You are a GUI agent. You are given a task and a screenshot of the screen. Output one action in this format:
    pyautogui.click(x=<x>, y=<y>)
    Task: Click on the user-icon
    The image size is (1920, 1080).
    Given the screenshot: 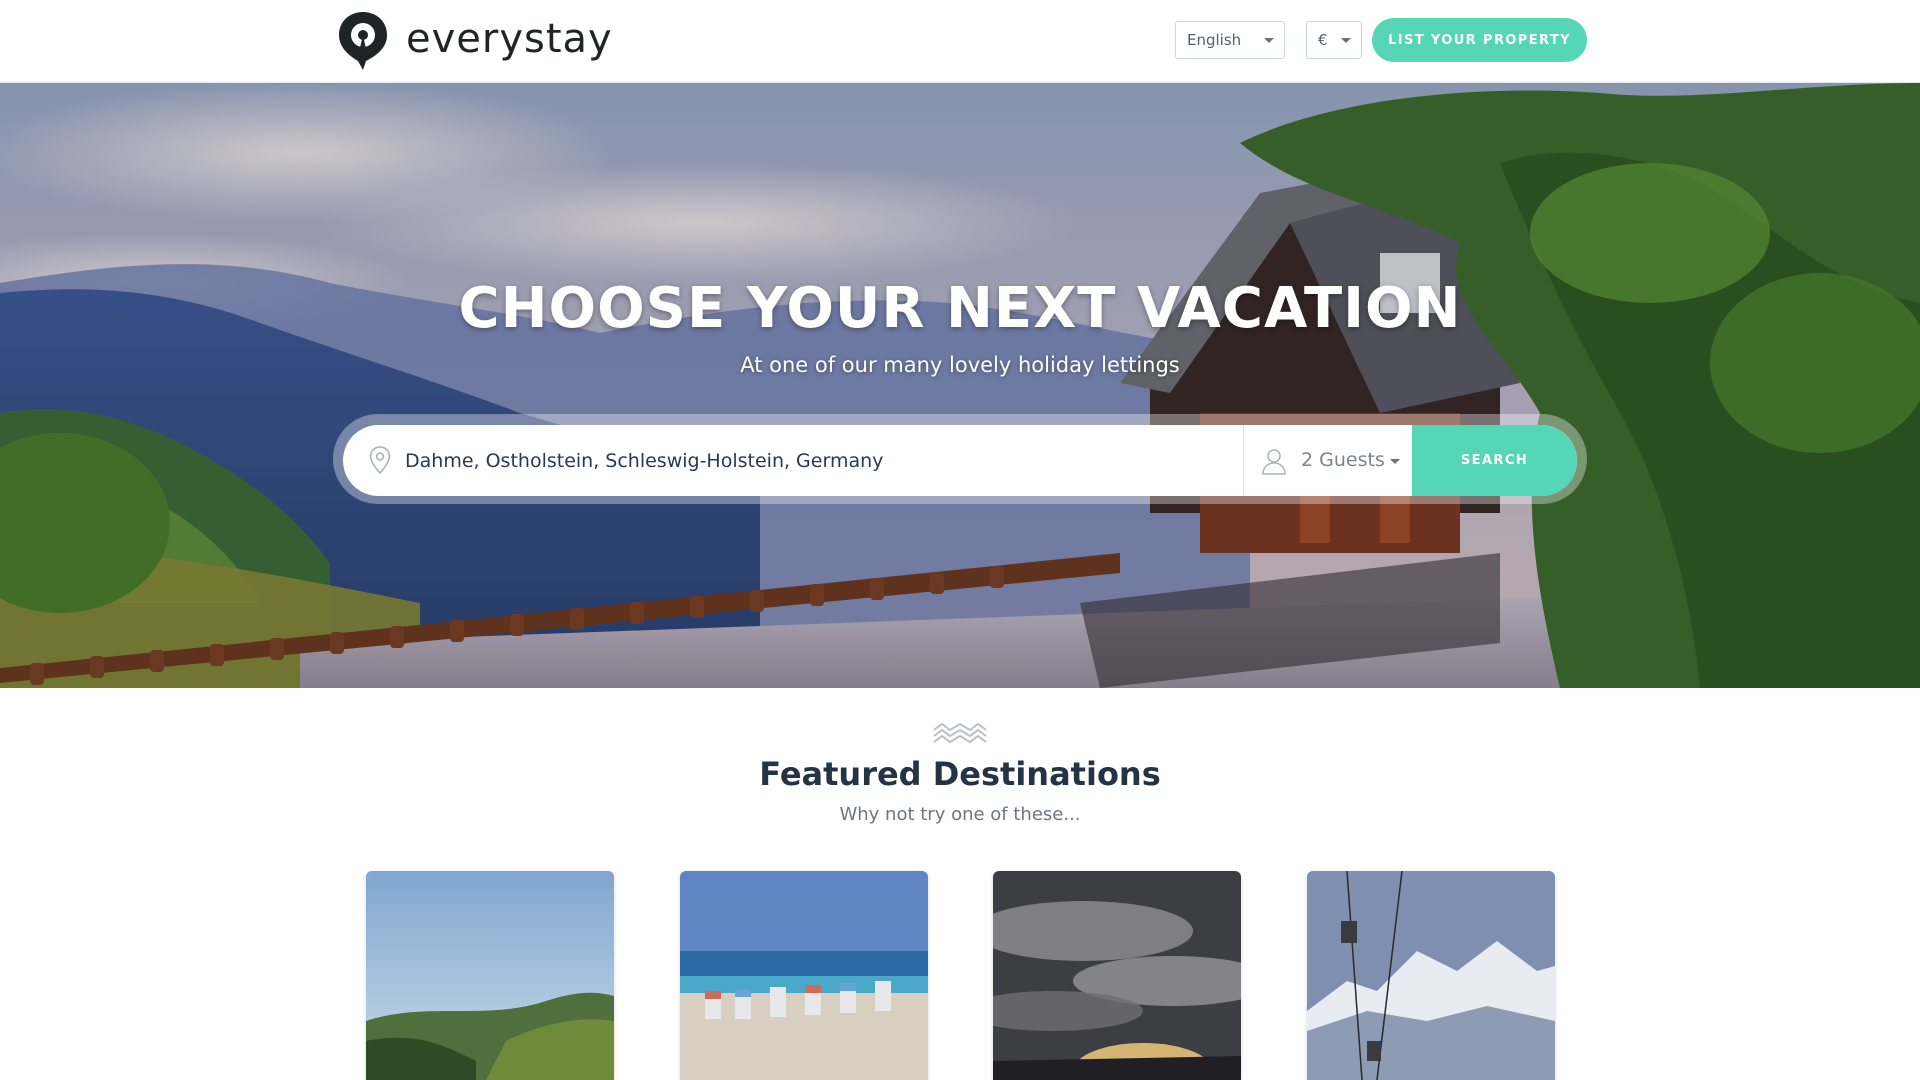 What is the action you would take?
    pyautogui.click(x=1274, y=462)
    